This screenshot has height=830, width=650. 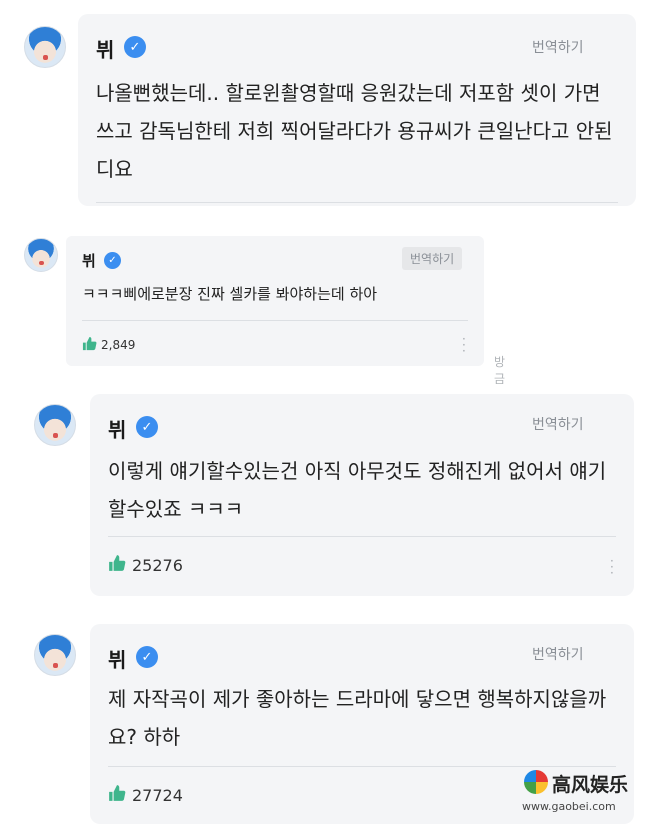 What do you see at coordinates (157, 795) in the screenshot?
I see `like-count-value: 27724` at bounding box center [157, 795].